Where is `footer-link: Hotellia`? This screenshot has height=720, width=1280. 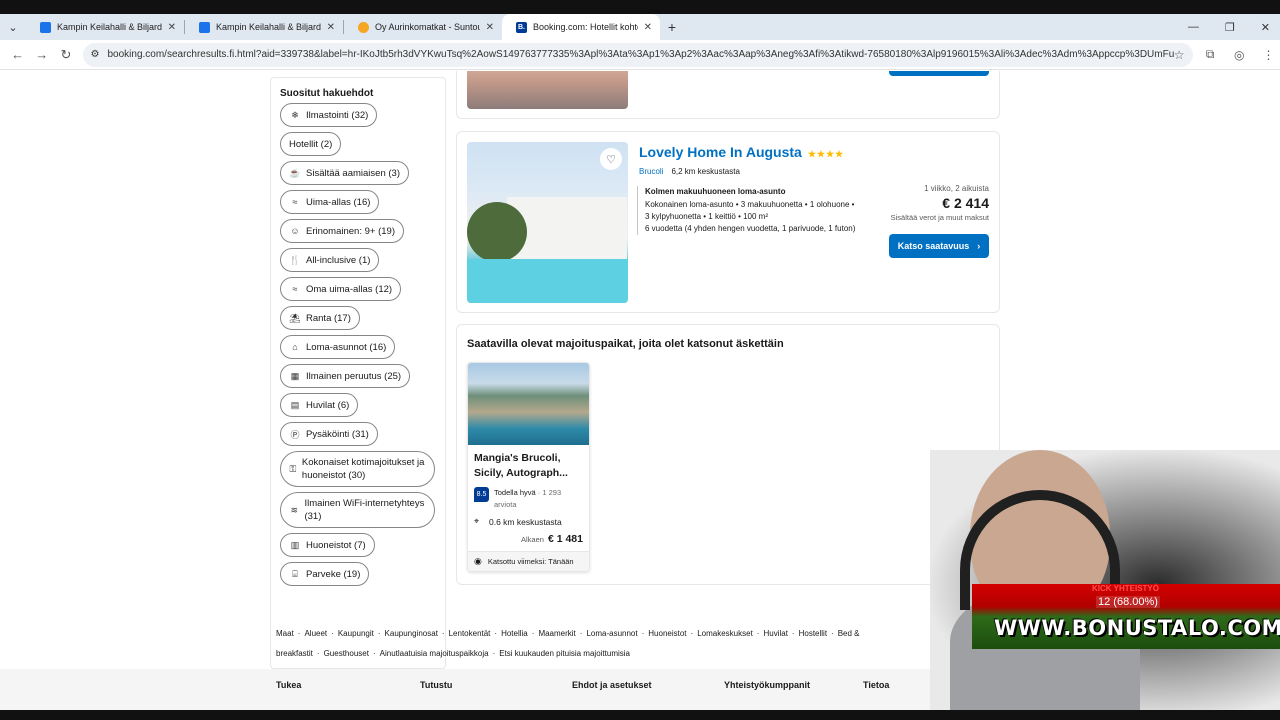
footer-link: Hotellia is located at coordinates (514, 633).